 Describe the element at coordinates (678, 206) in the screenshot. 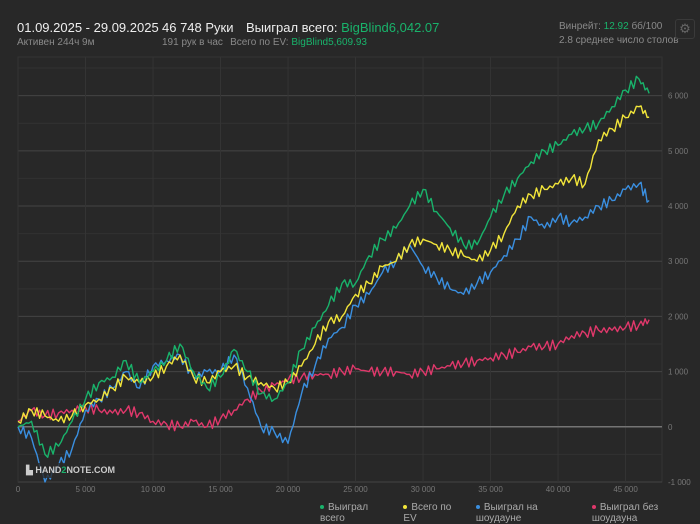

I see `y-tick-label: 4 000` at that location.